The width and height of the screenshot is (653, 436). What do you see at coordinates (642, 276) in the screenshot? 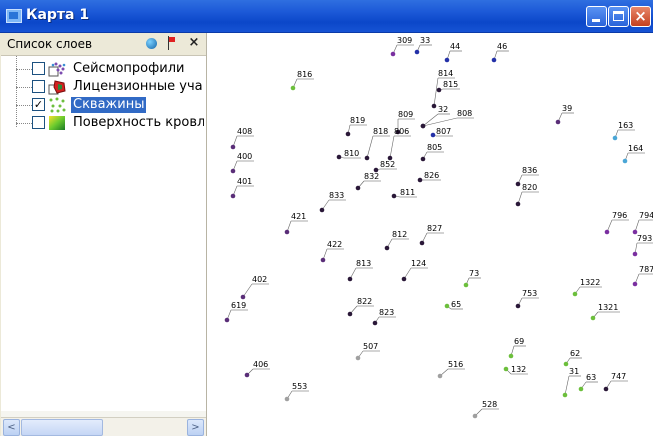
I see `well-marker: 787` at bounding box center [642, 276].